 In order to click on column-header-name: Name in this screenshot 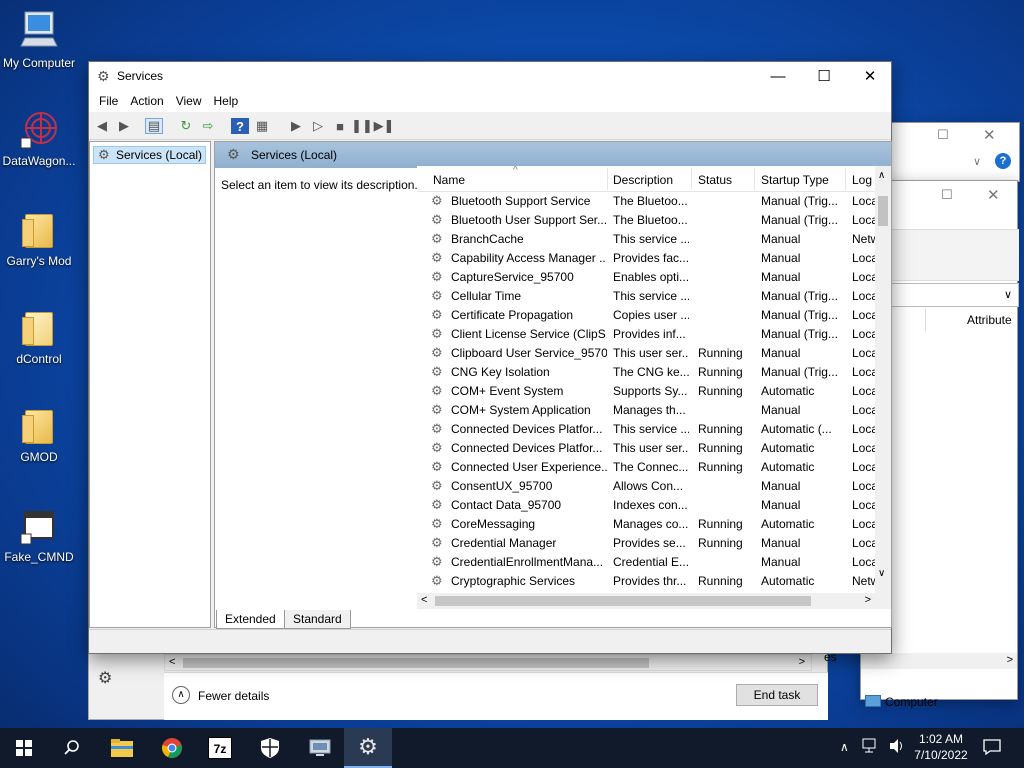, I will do `click(449, 180)`.